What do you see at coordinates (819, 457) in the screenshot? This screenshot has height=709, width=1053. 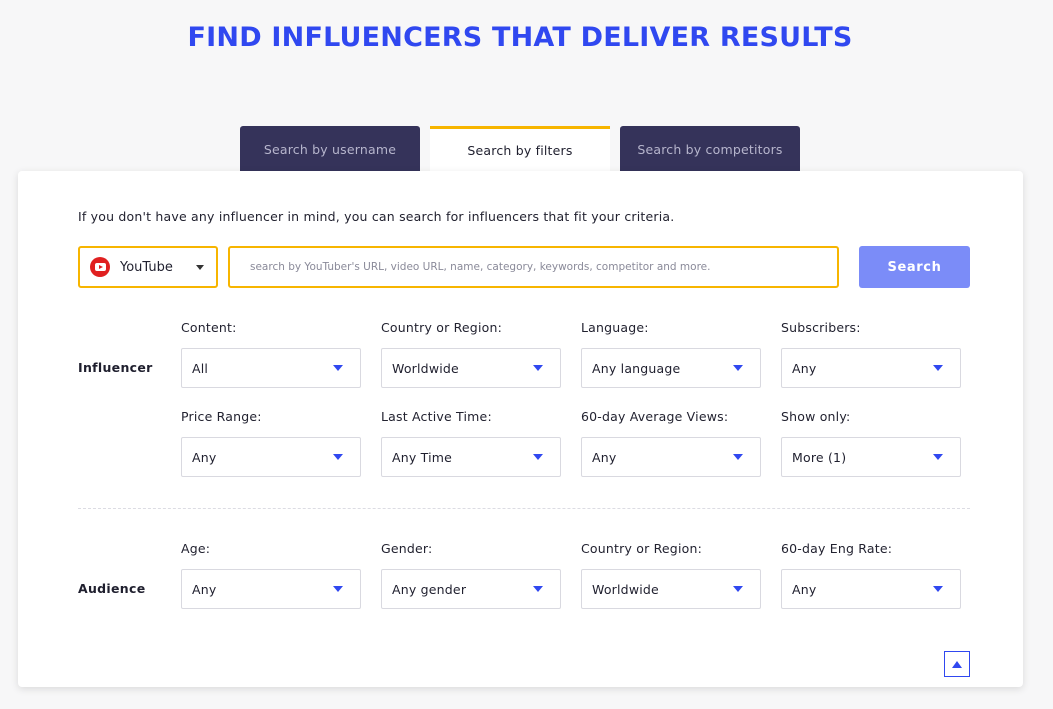 I see `show-only-filter-value: More (1)` at bounding box center [819, 457].